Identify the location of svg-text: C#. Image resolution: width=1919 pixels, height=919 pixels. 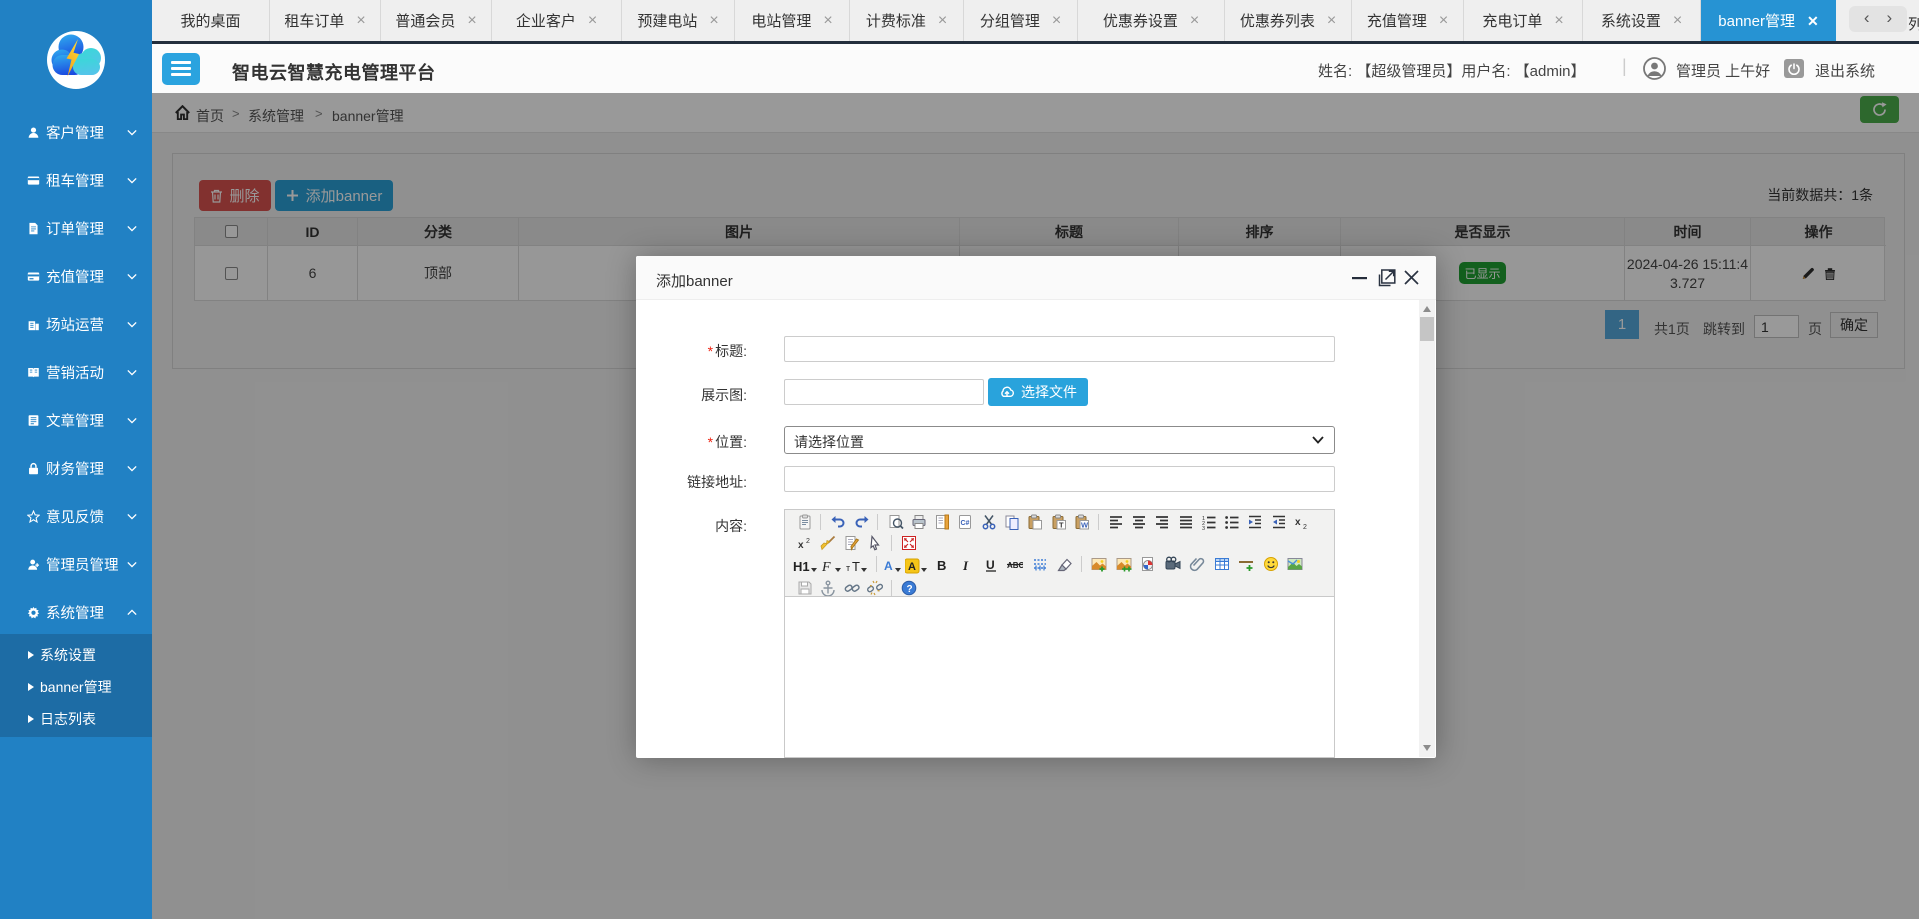
(965, 523).